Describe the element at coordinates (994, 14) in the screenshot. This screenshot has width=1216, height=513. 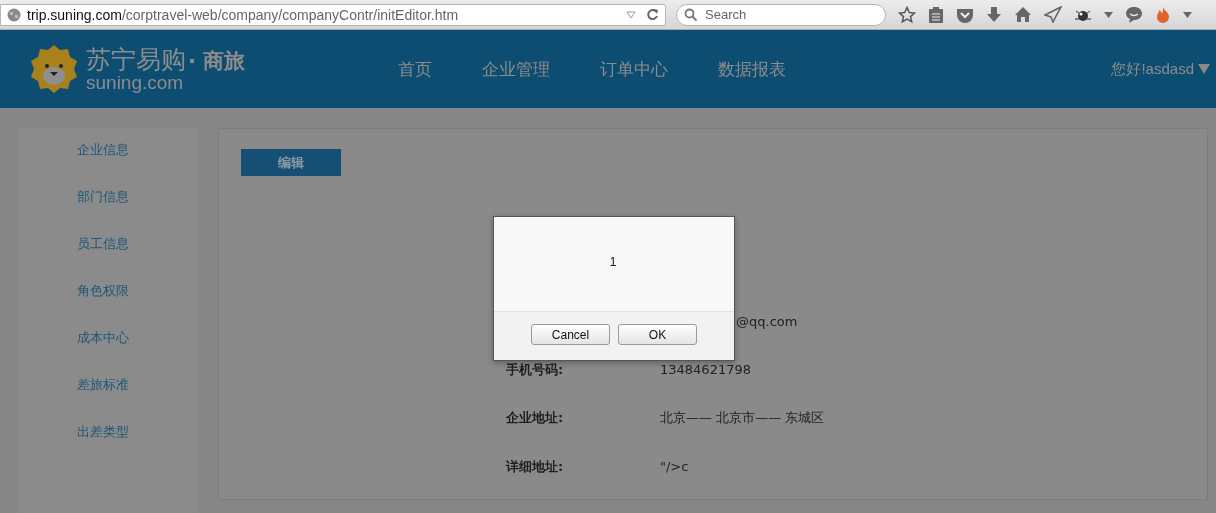
I see `download-icon` at that location.